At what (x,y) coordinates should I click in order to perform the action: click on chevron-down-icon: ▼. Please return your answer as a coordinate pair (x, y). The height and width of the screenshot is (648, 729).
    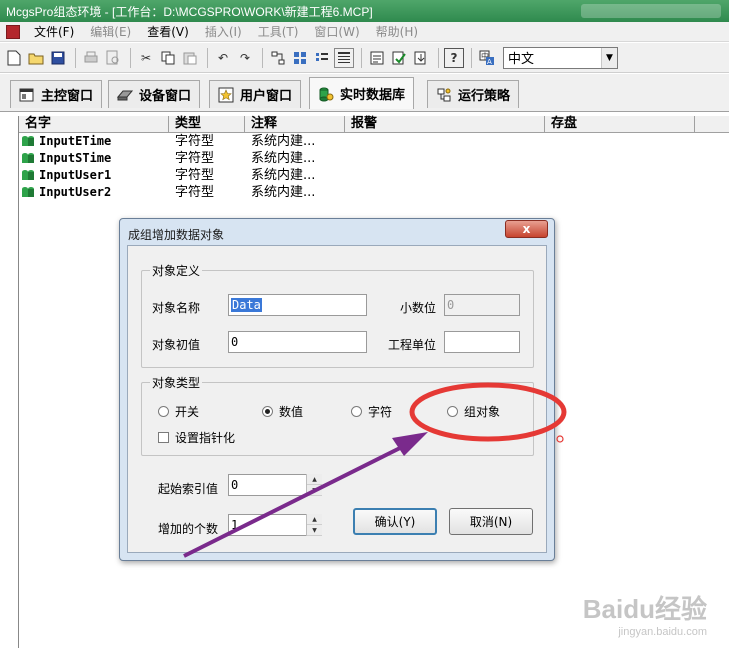
    Looking at the image, I should click on (609, 57).